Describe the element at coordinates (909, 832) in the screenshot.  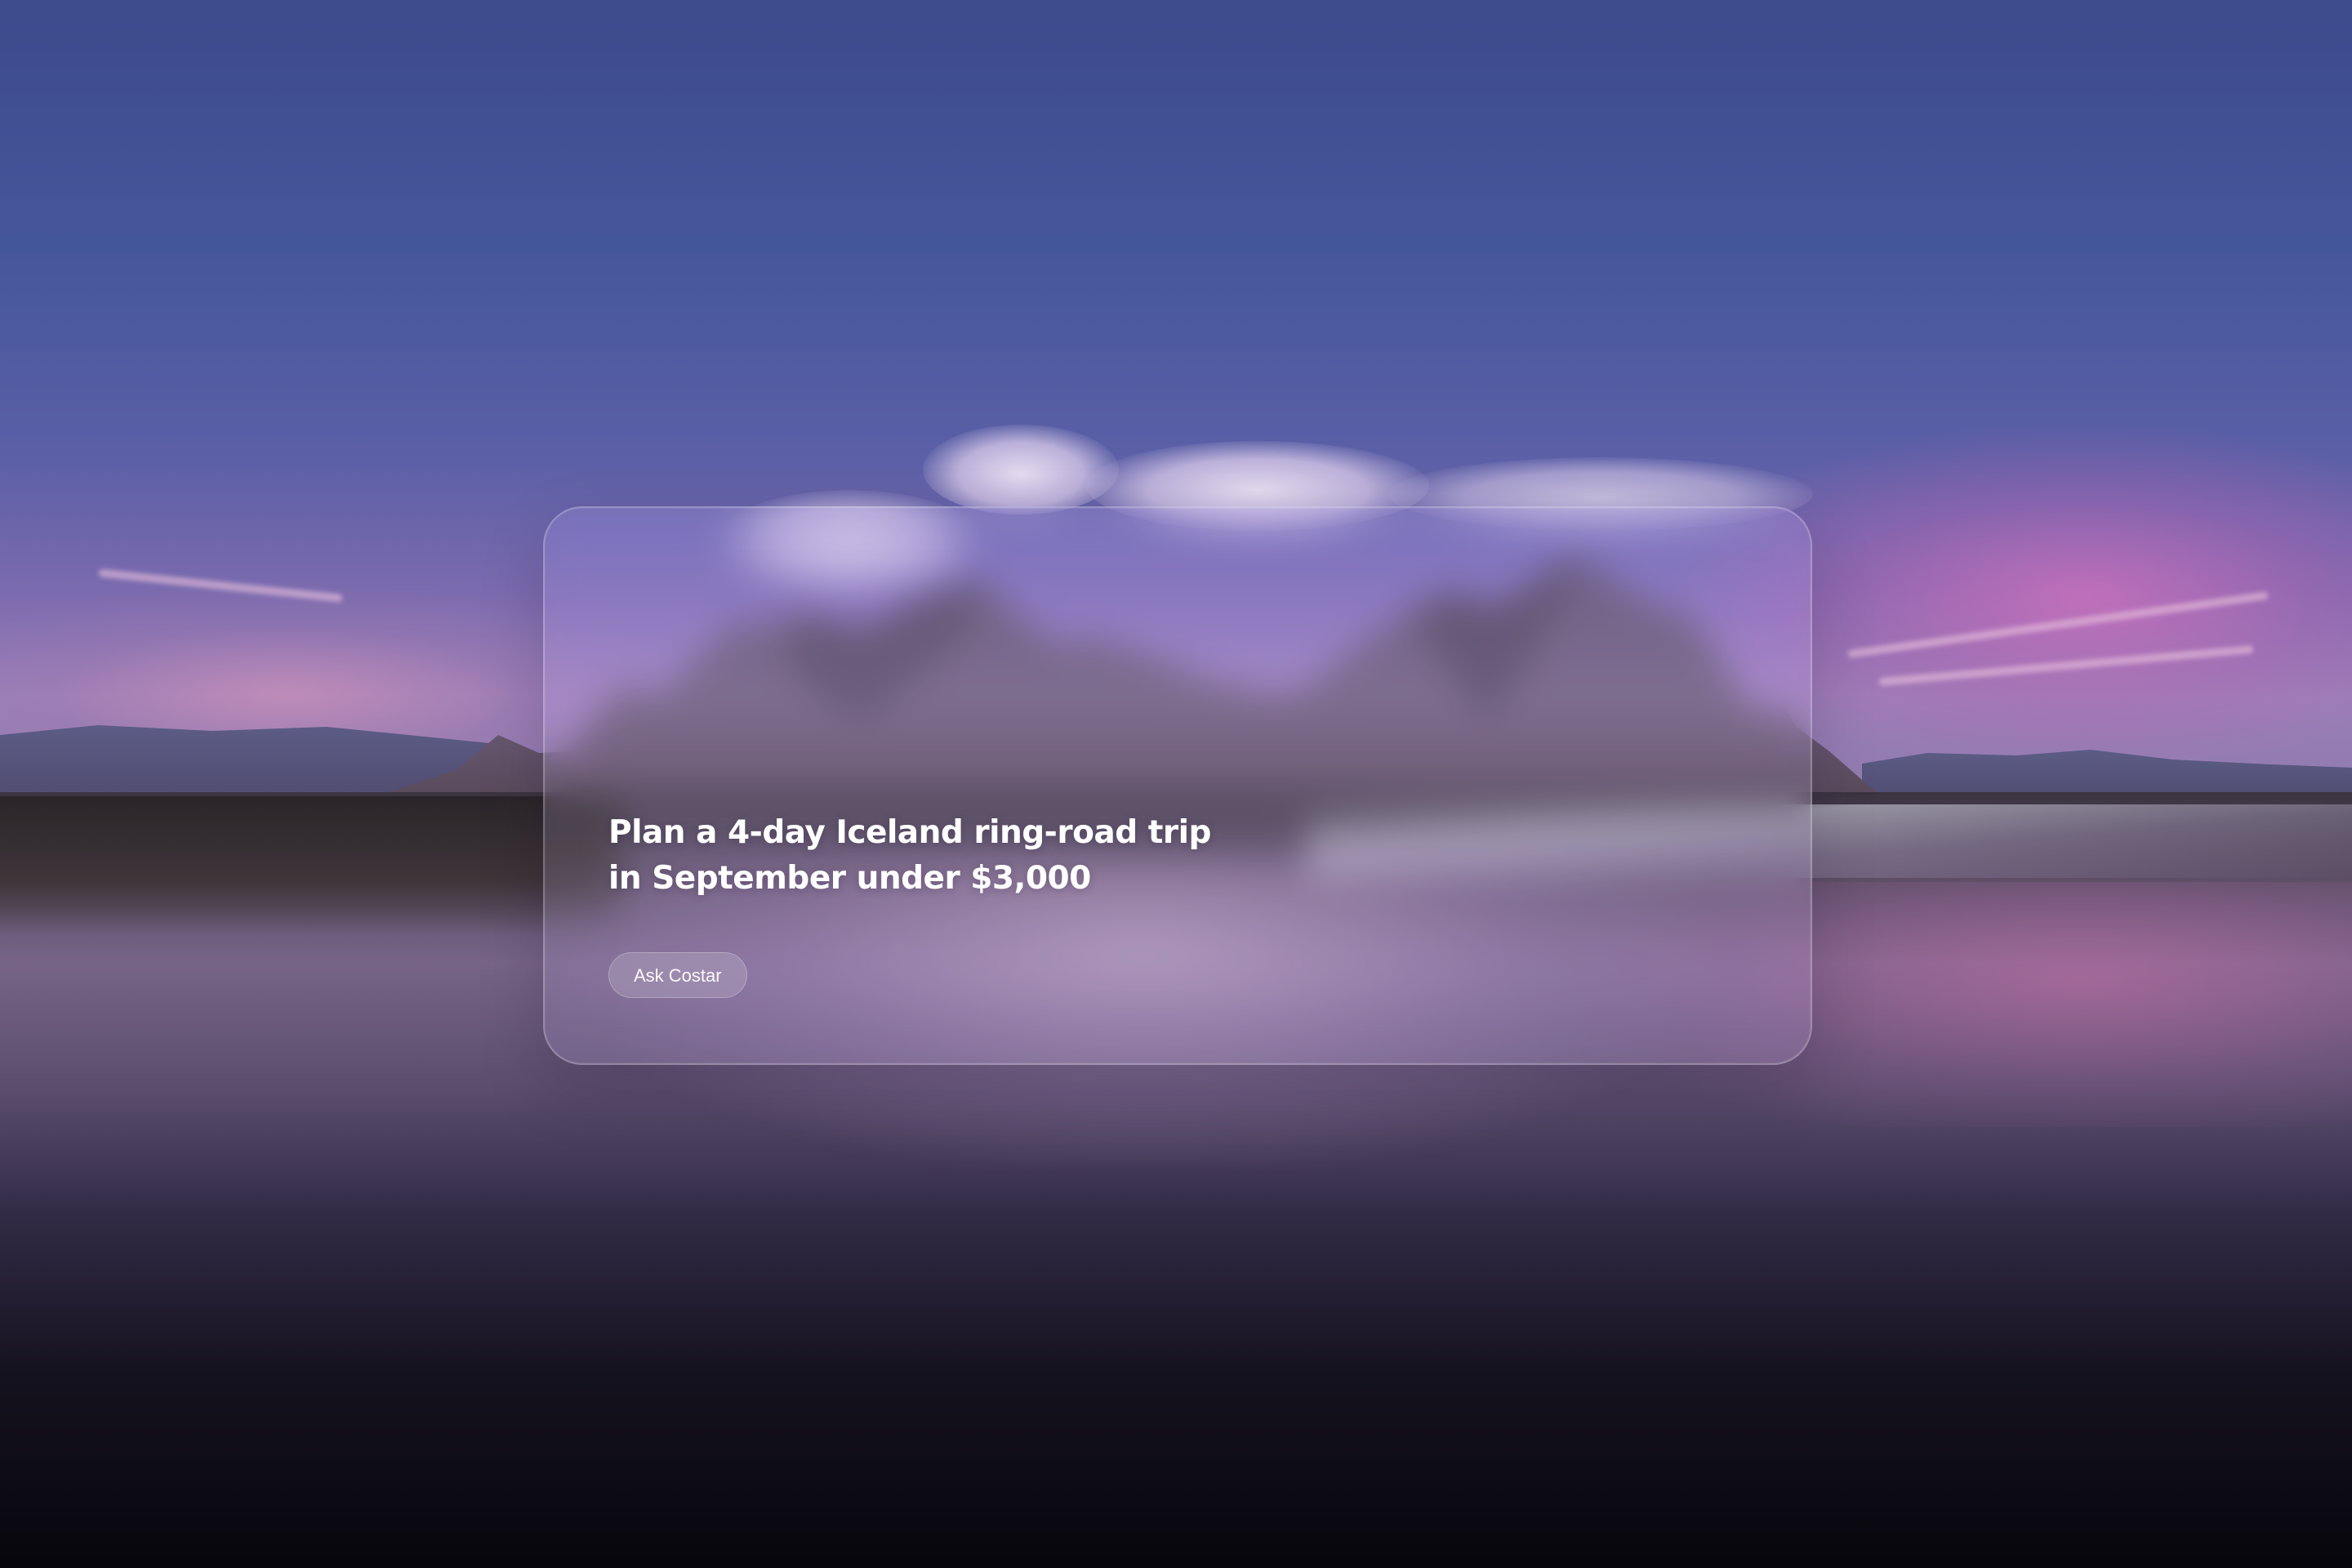
I see `prompt-title-line-1: Plan a 4-day Iceland ring-road trip` at that location.